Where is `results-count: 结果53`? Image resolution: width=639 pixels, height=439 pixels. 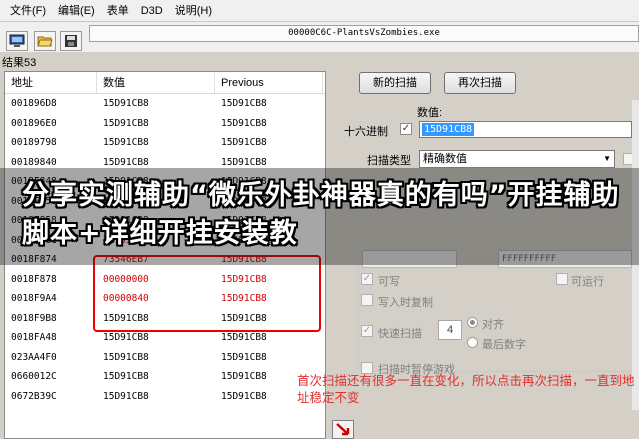
results-count: 结果53 is located at coordinates (19, 63).